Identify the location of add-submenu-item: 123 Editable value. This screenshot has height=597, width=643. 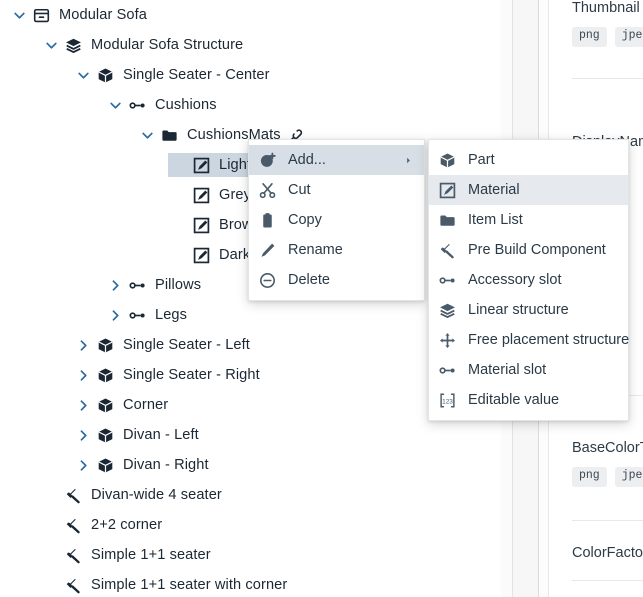
(528, 400).